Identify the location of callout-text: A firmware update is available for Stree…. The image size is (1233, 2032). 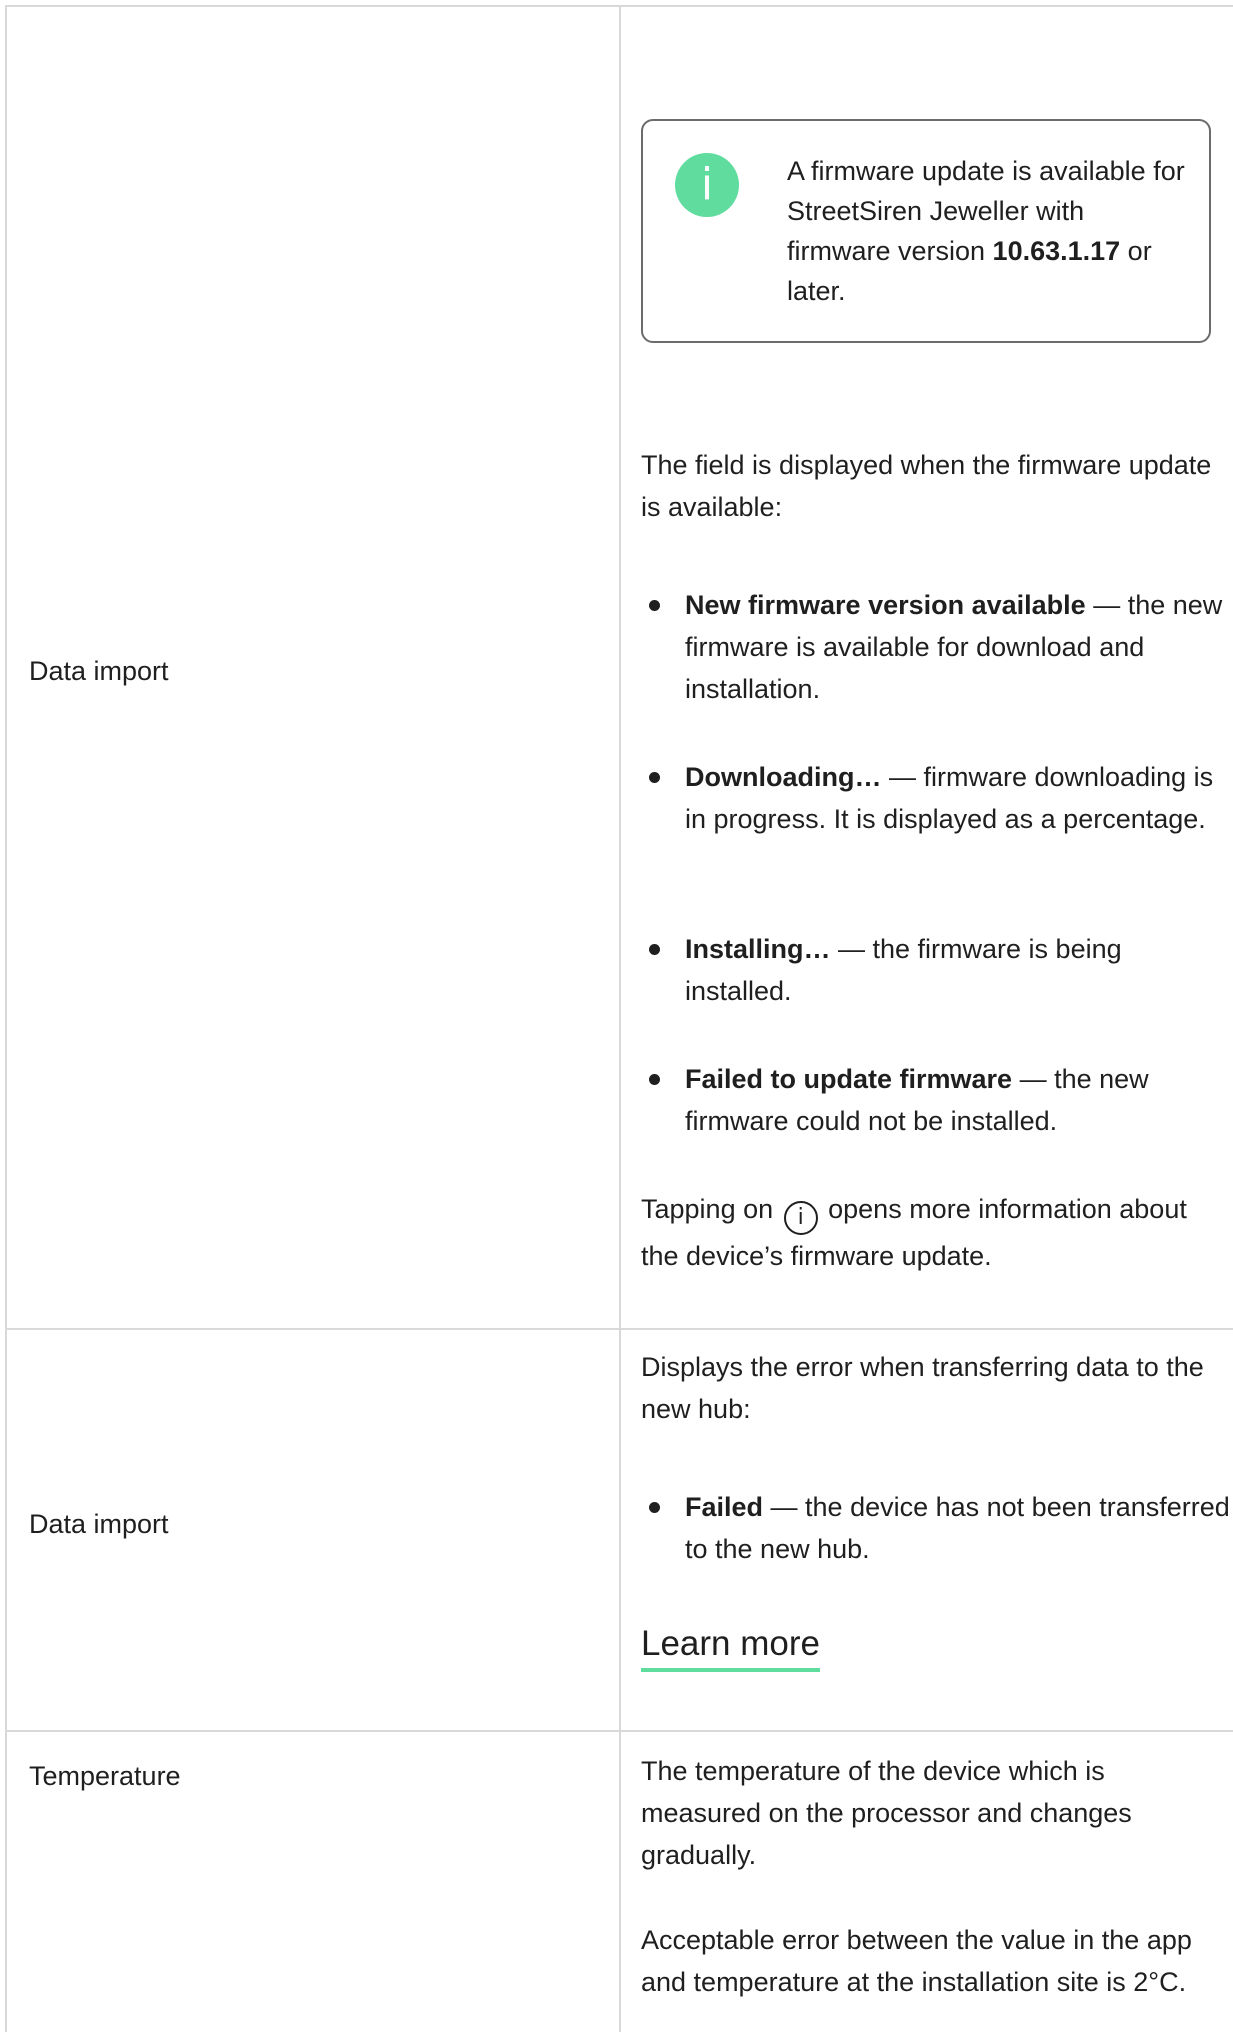
(986, 231).